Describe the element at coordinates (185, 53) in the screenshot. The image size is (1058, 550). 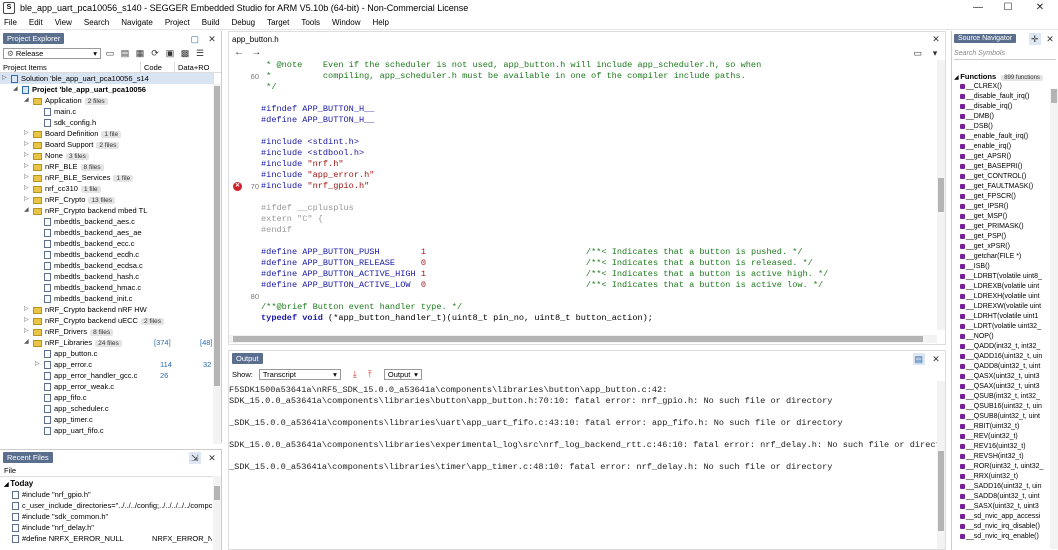
I see `filter-icon: ▩` at that location.